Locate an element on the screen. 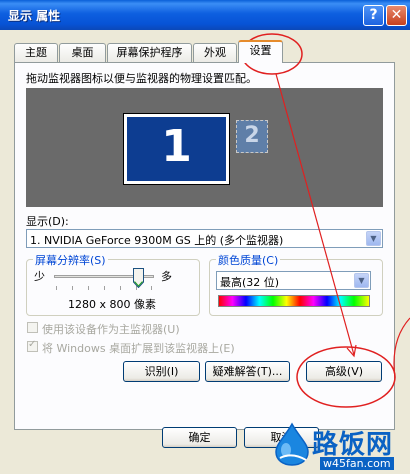 Image resolution: width=410 pixels, height=474 pixels. tab-screensaver: 屏幕保护程序 is located at coordinates (149, 52).